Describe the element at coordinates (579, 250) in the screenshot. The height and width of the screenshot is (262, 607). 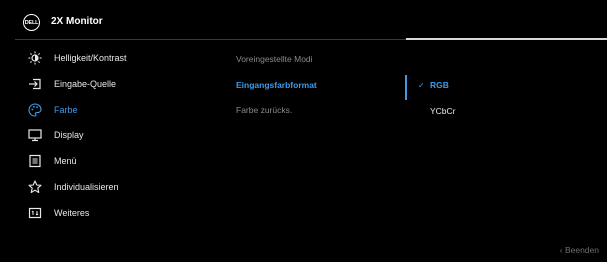
I see `exit-button: ‹ Beenden` at that location.